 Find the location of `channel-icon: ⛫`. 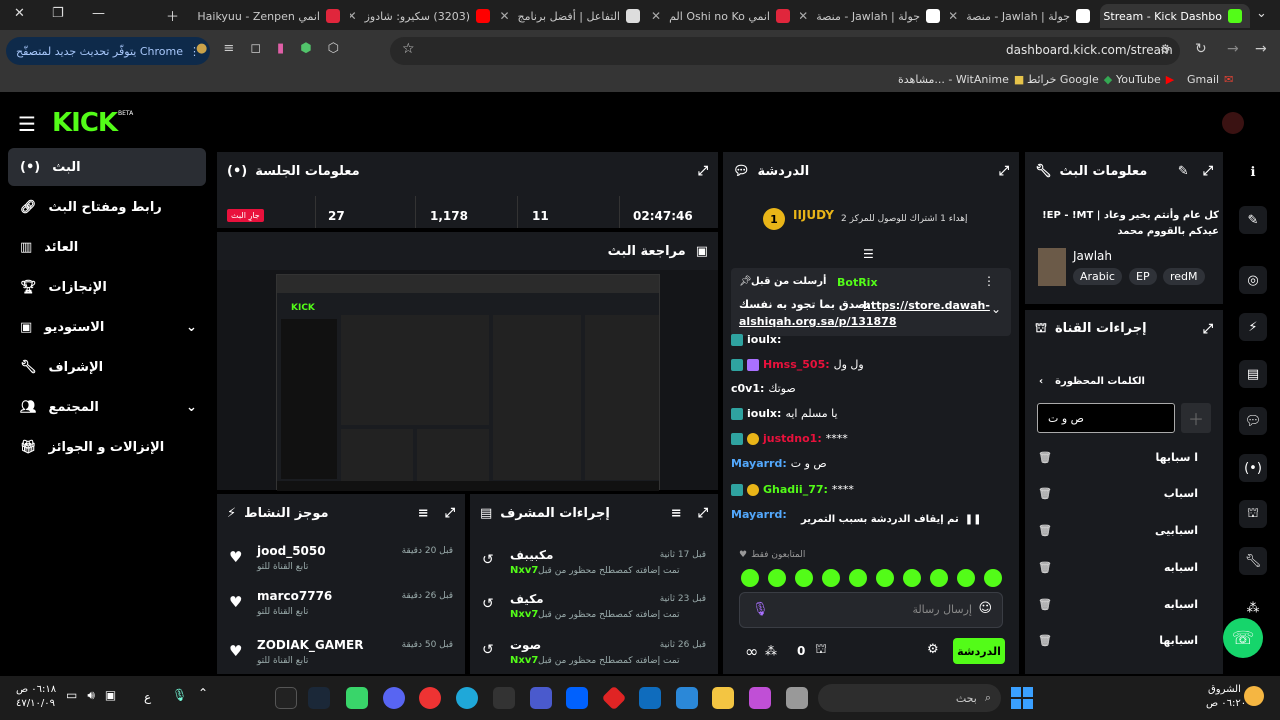

channel-icon: ⛫ is located at coordinates (1253, 514).